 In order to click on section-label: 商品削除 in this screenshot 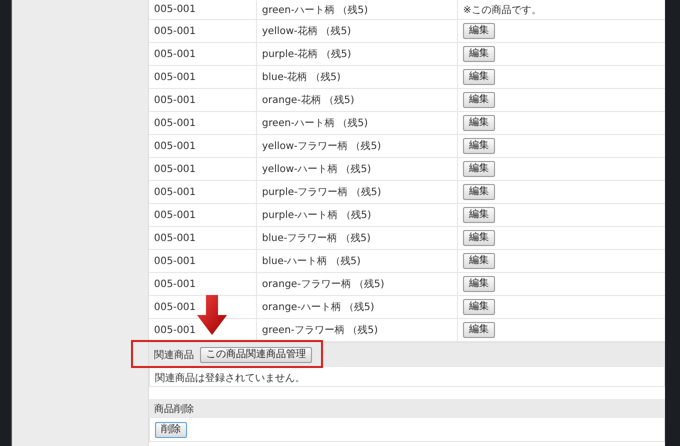, I will do `click(174, 409)`.